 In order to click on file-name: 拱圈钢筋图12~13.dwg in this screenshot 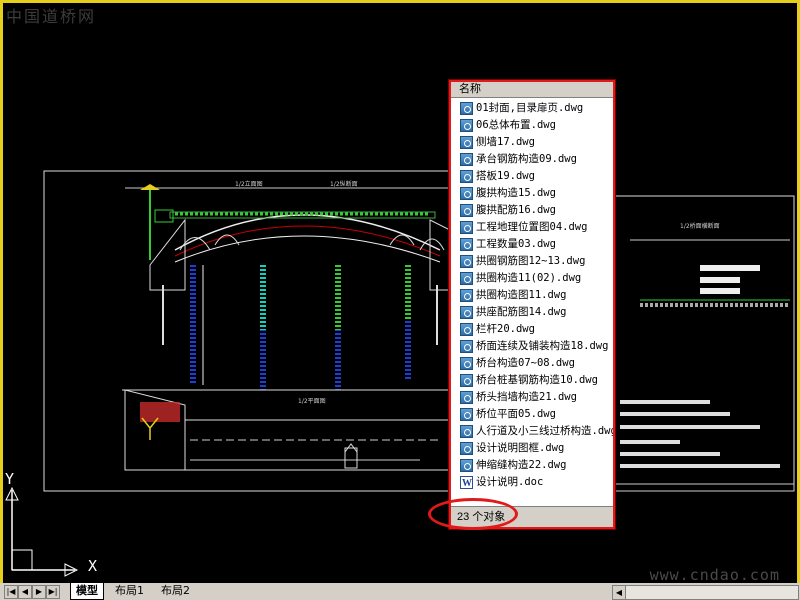, I will do `click(531, 261)`.